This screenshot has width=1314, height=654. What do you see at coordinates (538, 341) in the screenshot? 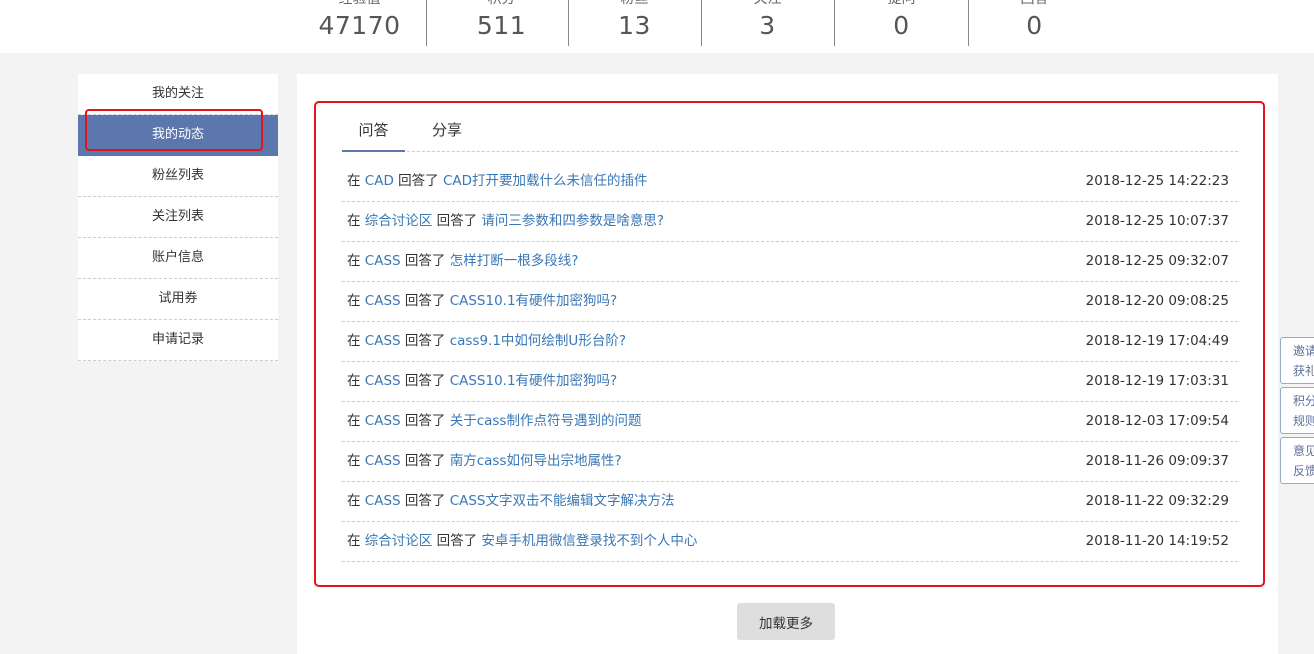
I see `question-link: cass9.1中如何绘制U形台阶?` at bounding box center [538, 341].